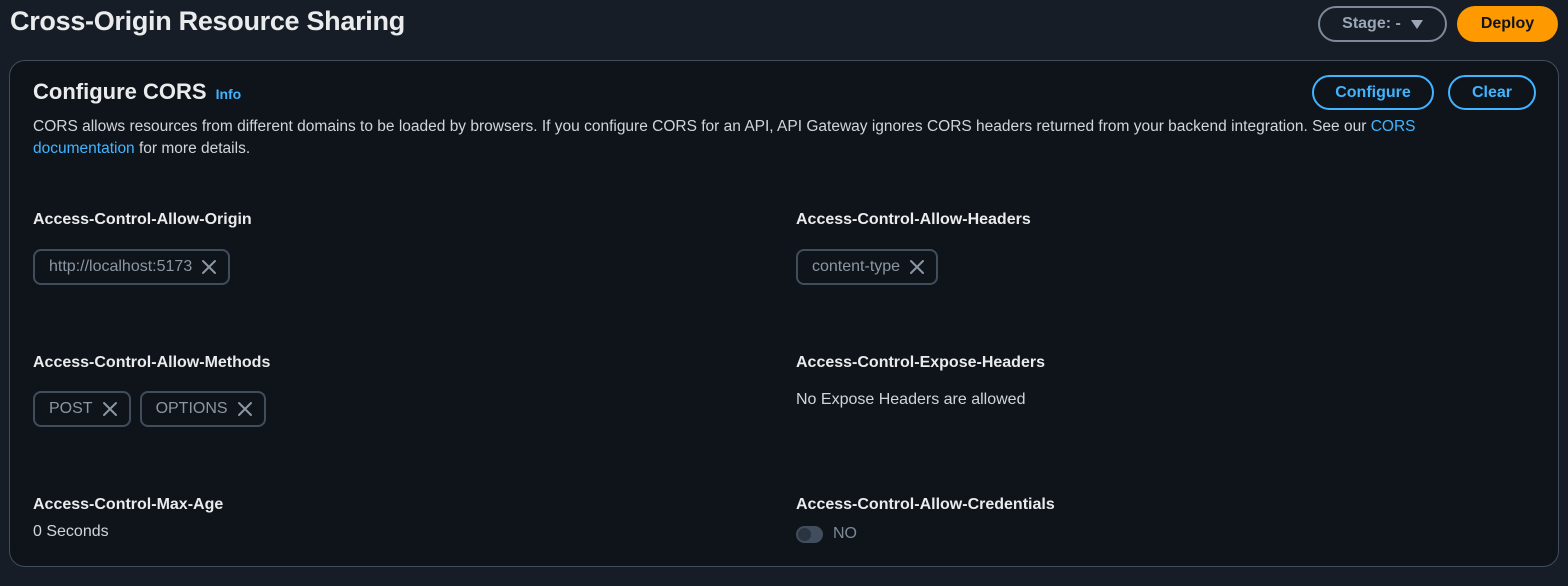  Describe the element at coordinates (195, 148) in the screenshot. I see `description-suffix: for more details.` at that location.